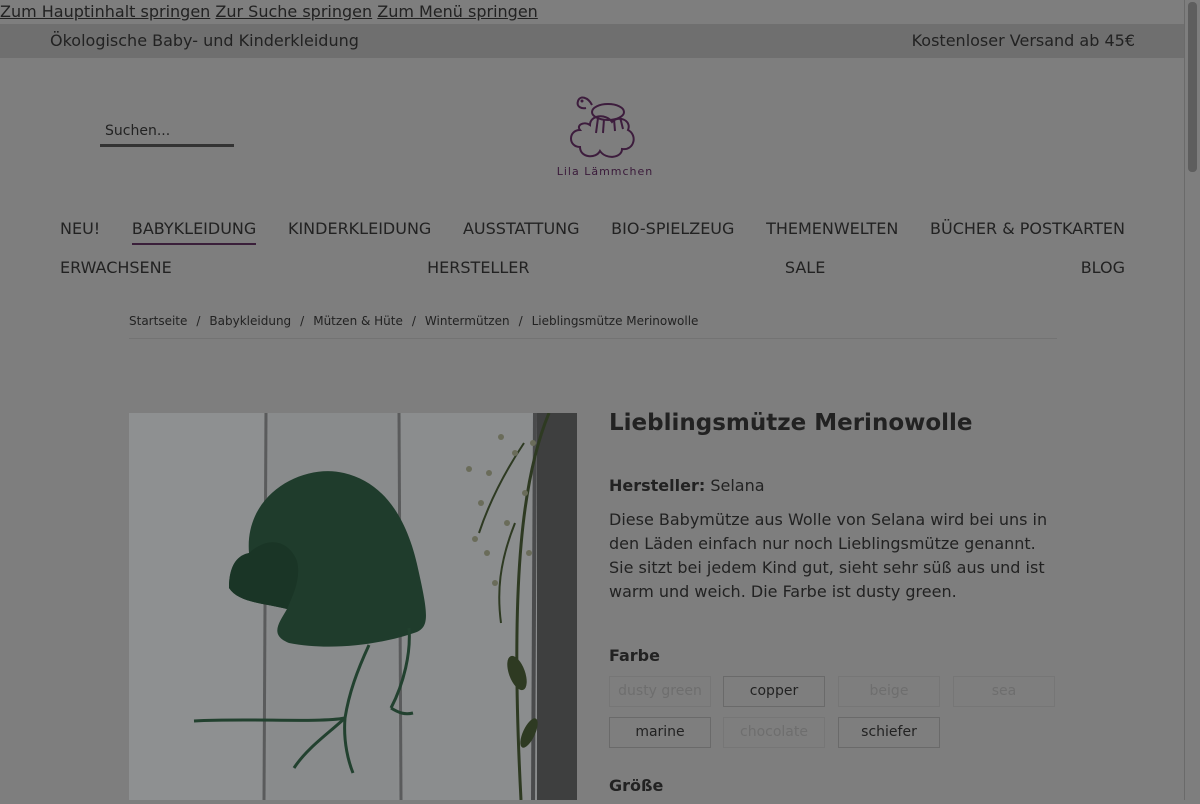 The image size is (1200, 804). Describe the element at coordinates (359, 232) in the screenshot. I see `nav-item-kinderkleidung: KINDERKLEIDUNG` at that location.